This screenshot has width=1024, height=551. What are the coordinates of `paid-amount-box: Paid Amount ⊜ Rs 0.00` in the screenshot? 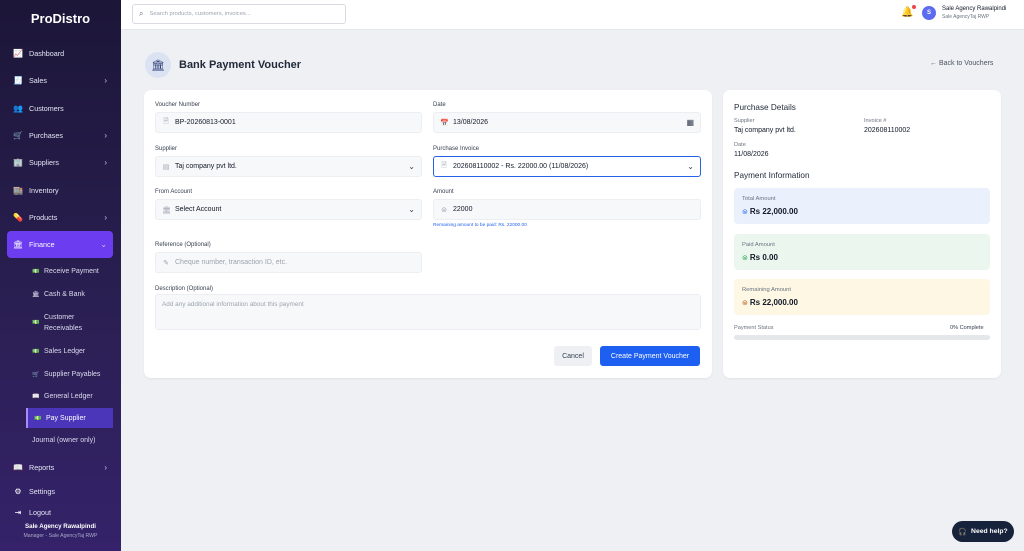 It's located at (862, 252).